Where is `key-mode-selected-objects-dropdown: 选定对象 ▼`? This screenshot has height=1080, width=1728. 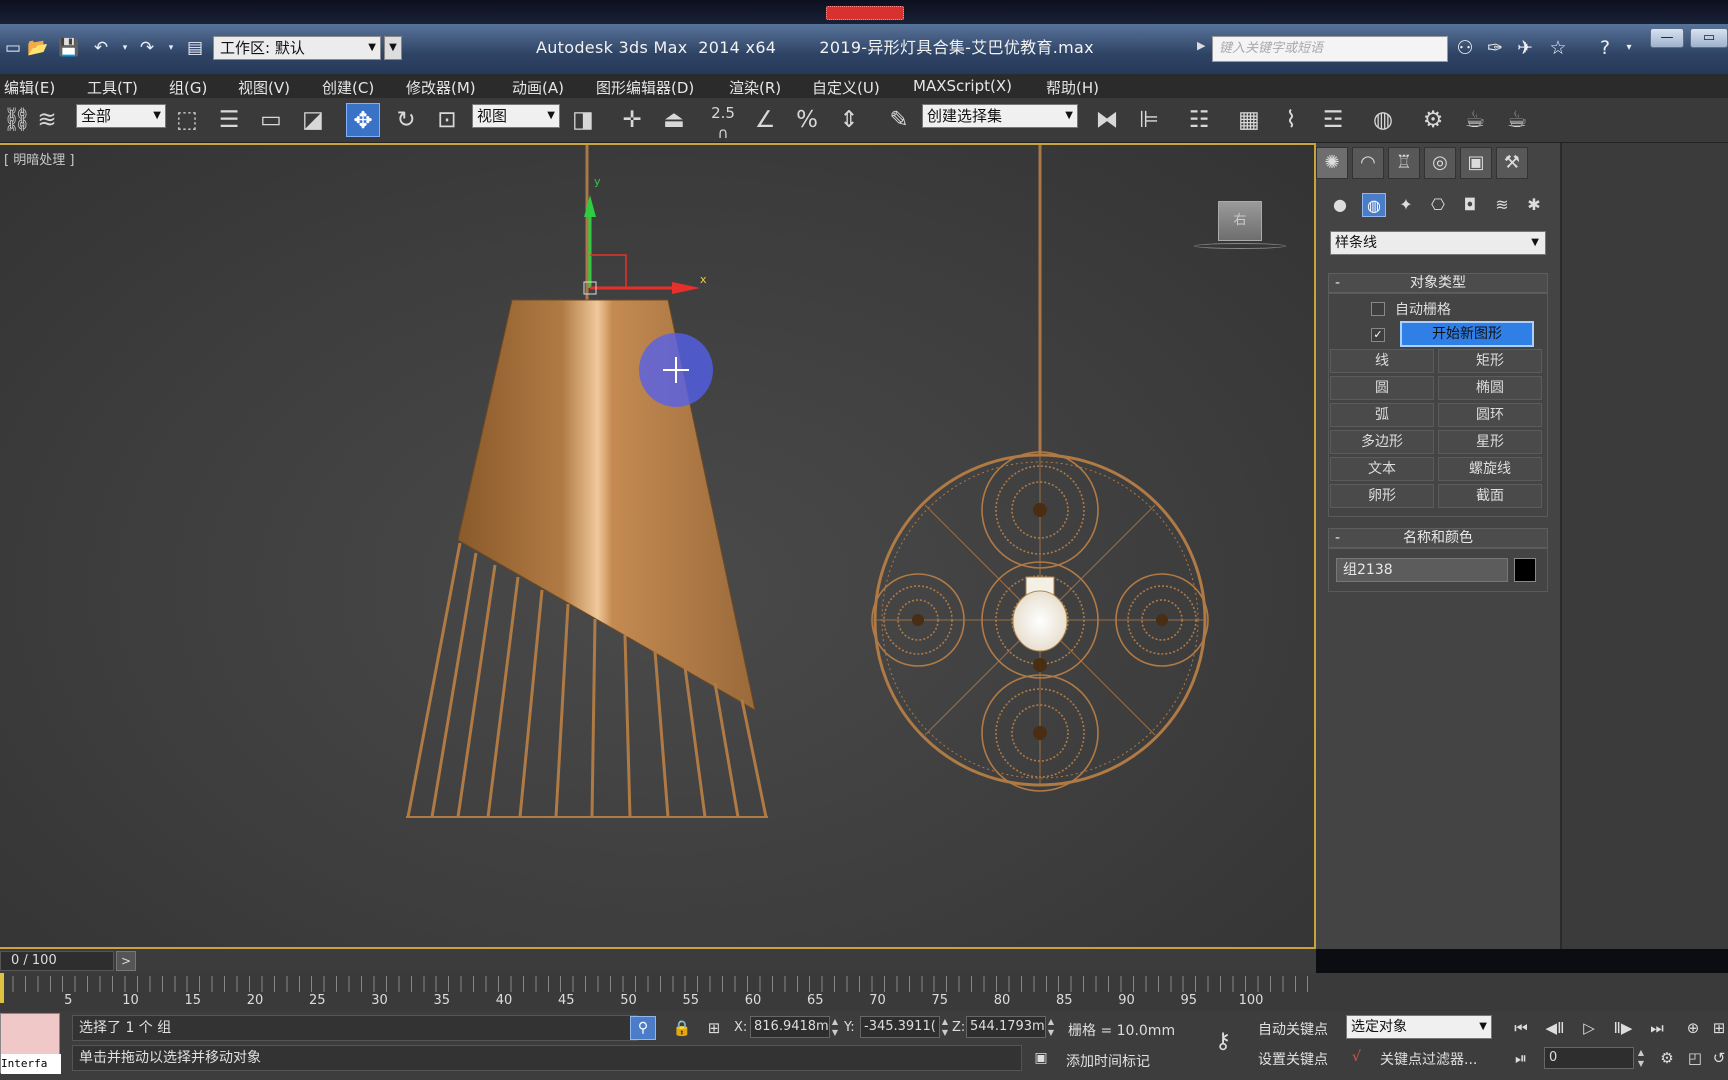
key-mode-selected-objects-dropdown: 选定对象 ▼ is located at coordinates (1419, 1027).